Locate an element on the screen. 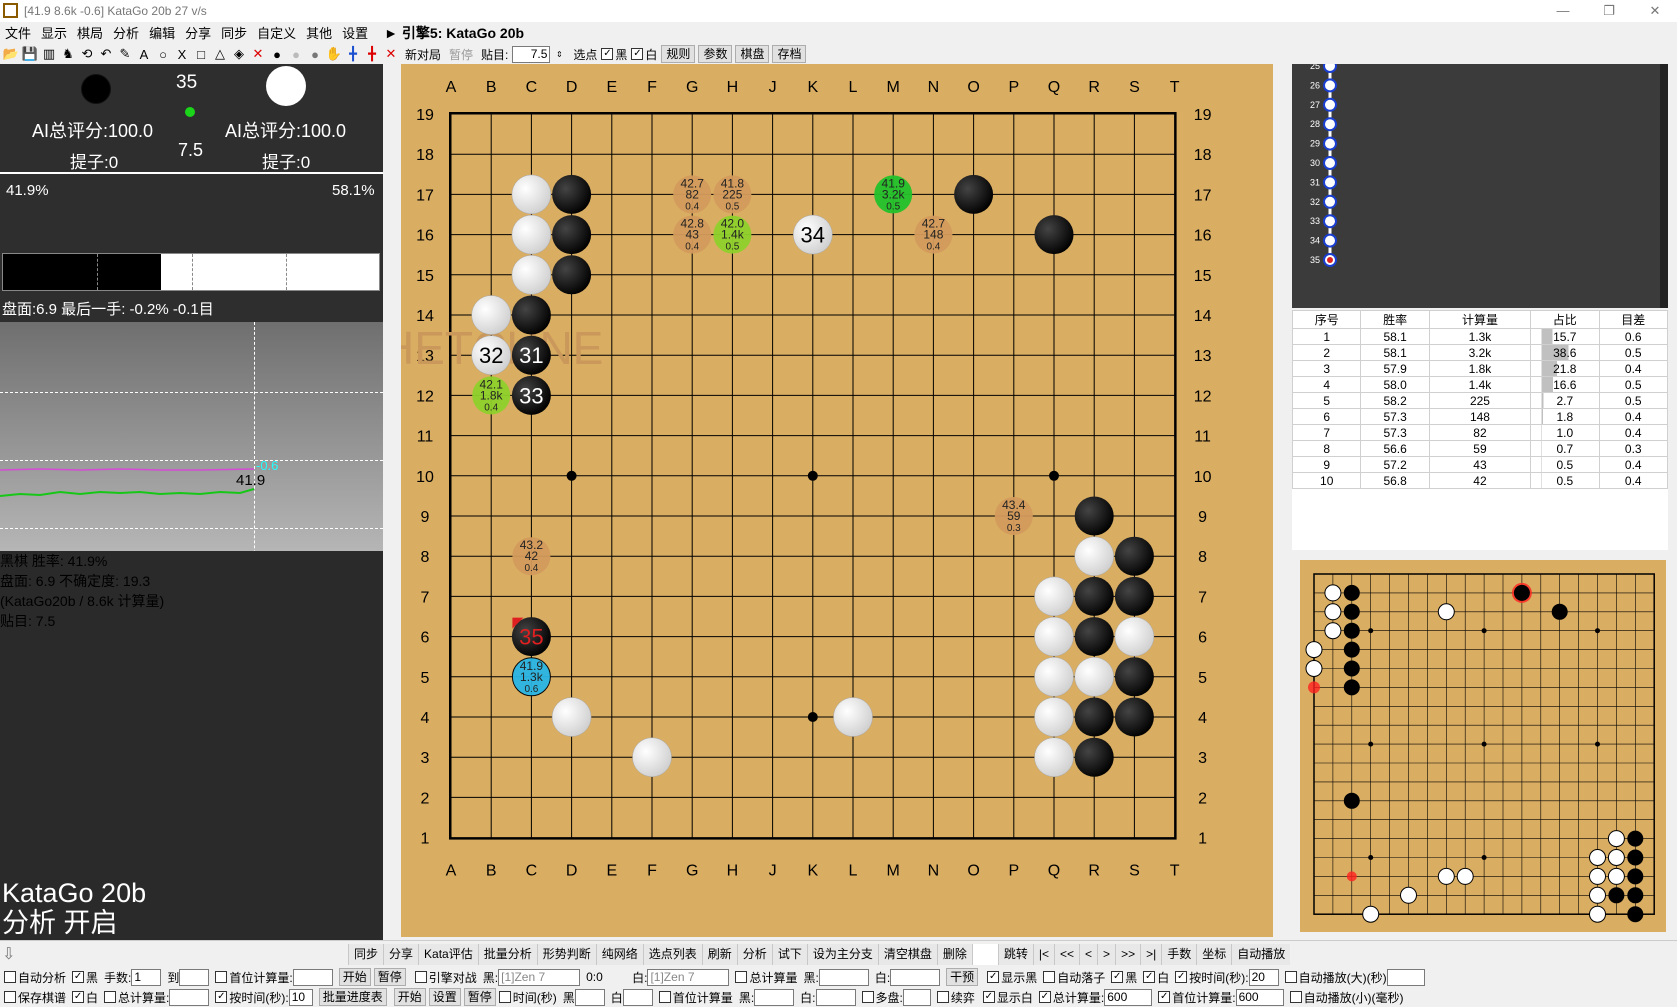  fc2-white-input is located at coordinates (835, 997).